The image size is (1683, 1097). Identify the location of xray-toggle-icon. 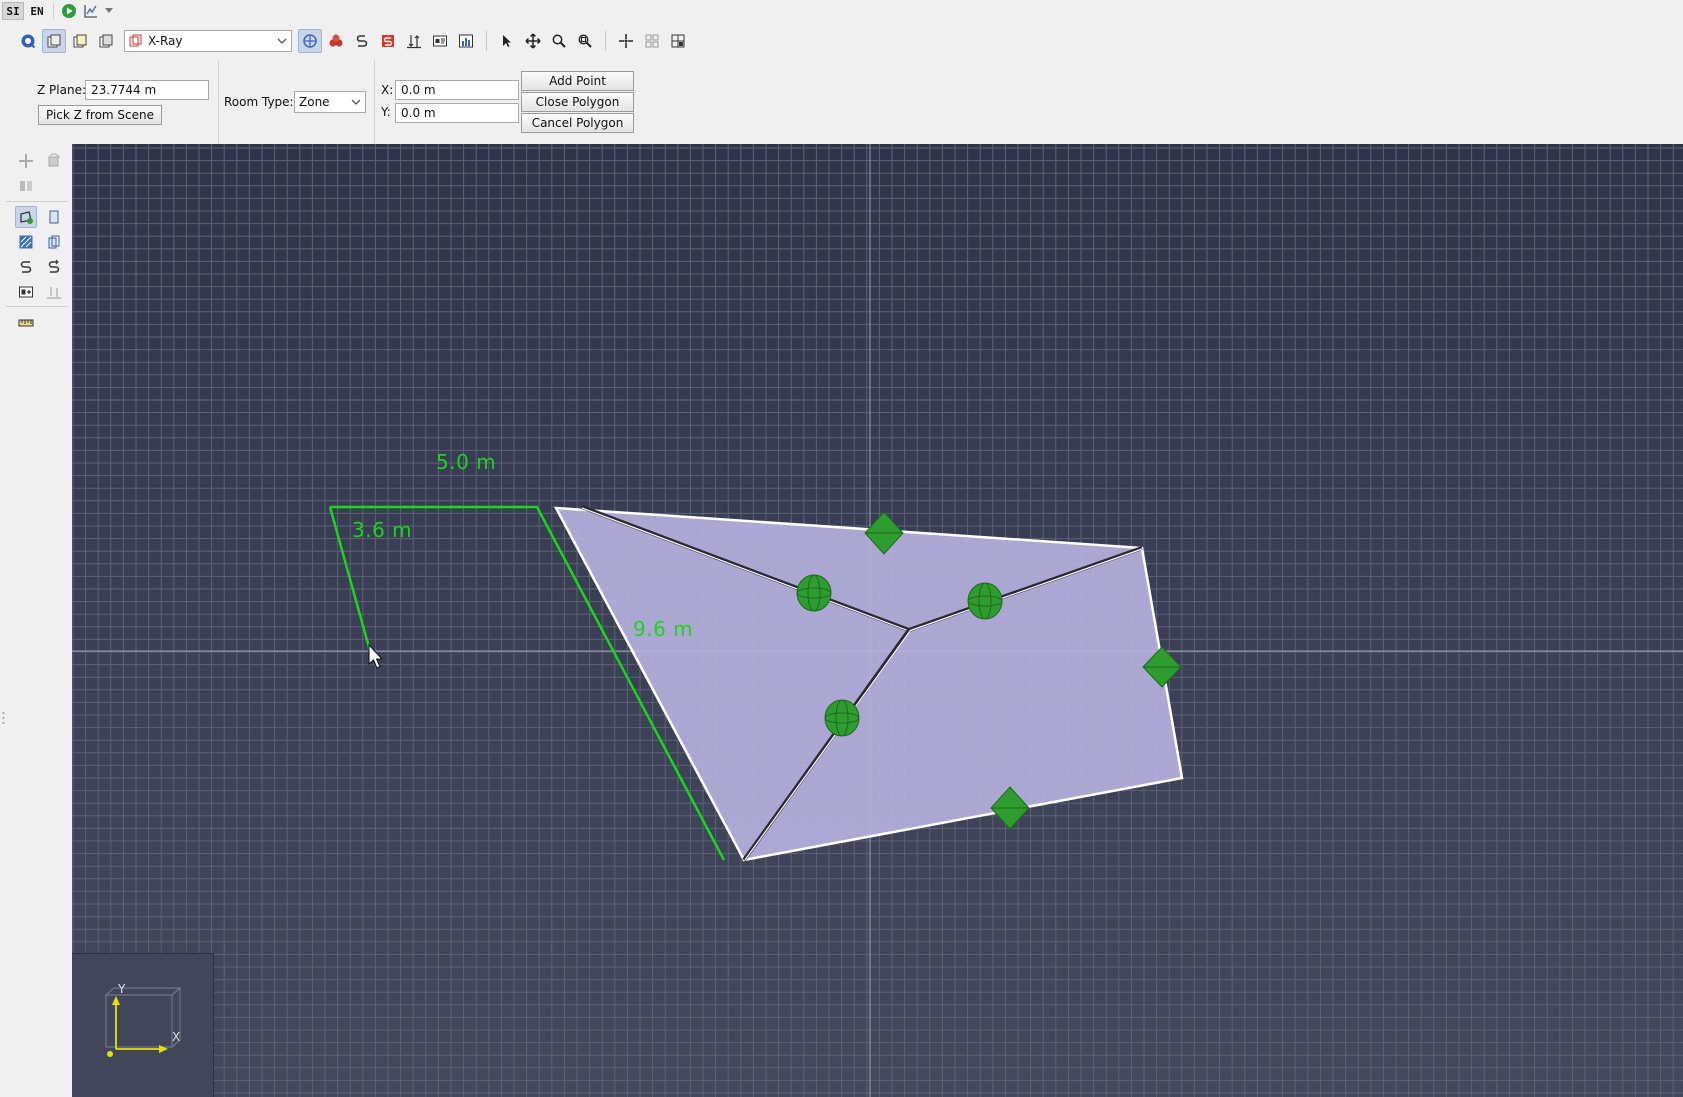
(310, 41).